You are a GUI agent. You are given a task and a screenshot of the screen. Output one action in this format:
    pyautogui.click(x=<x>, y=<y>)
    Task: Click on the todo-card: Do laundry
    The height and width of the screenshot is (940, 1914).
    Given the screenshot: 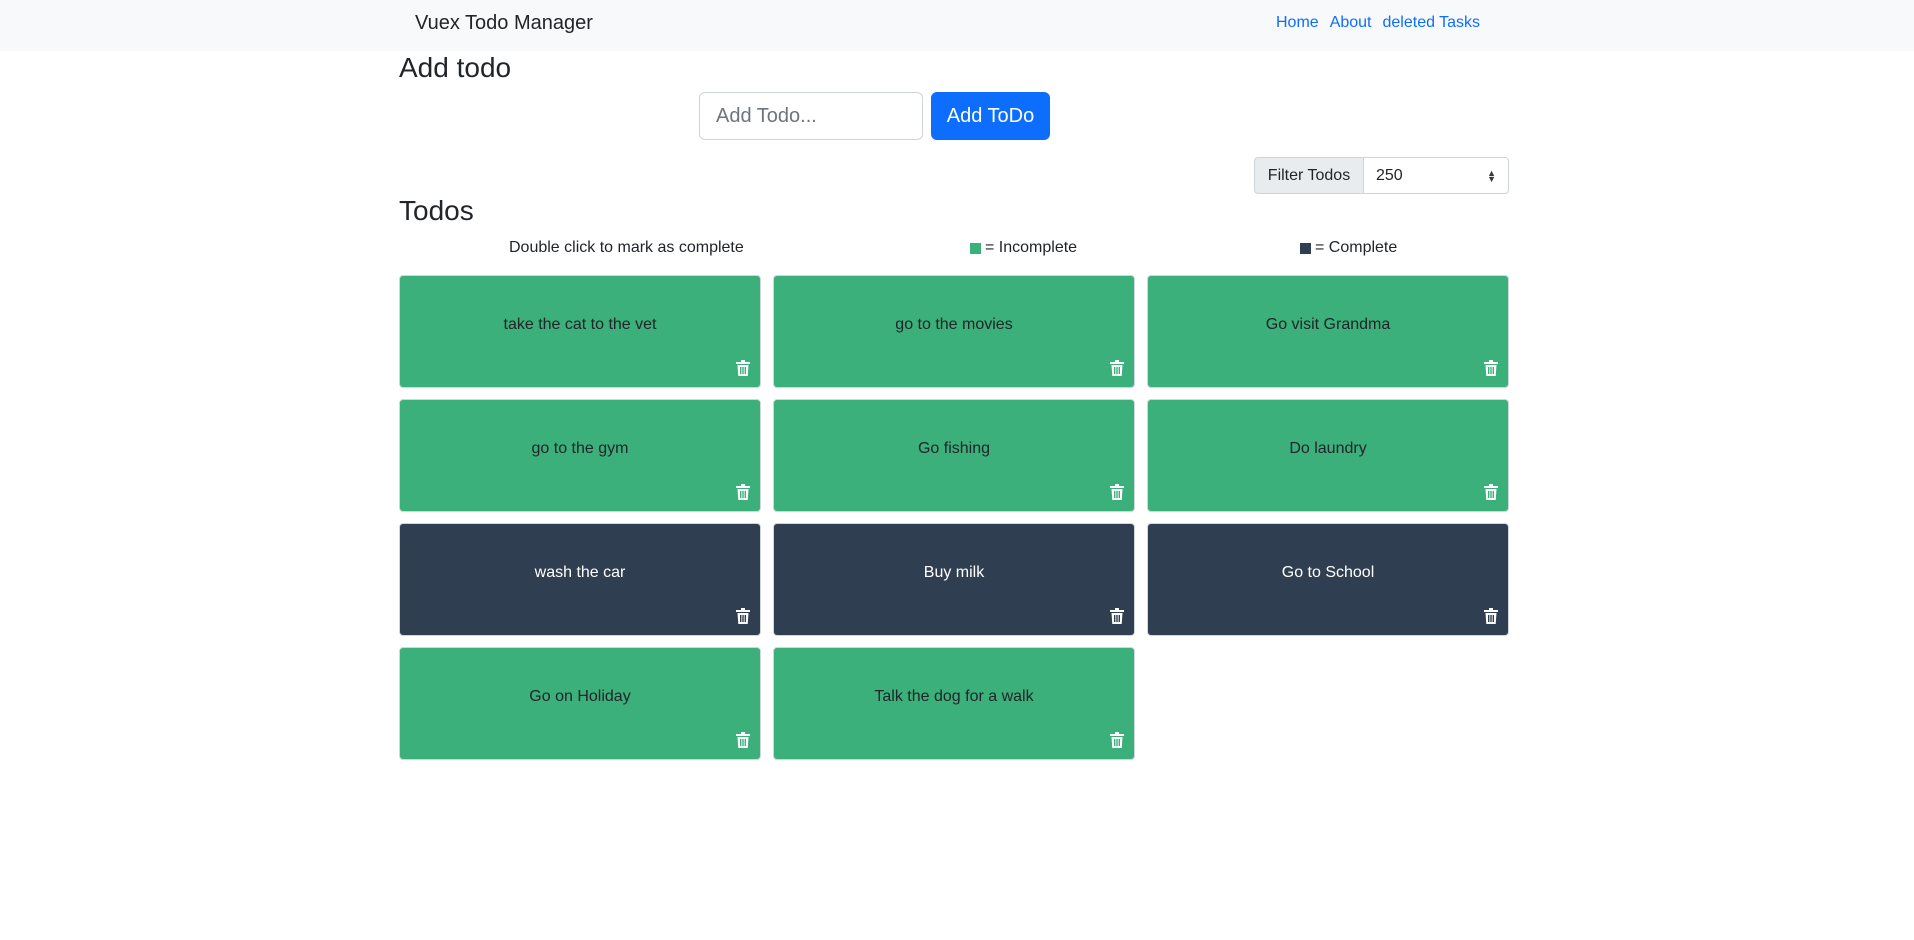 What is the action you would take?
    pyautogui.click(x=1328, y=455)
    